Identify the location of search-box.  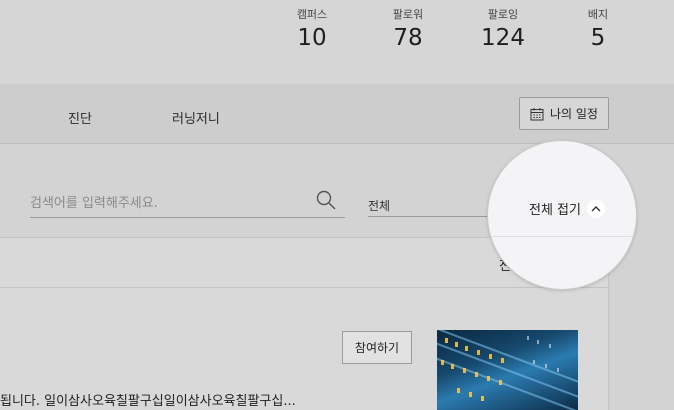
(187, 203).